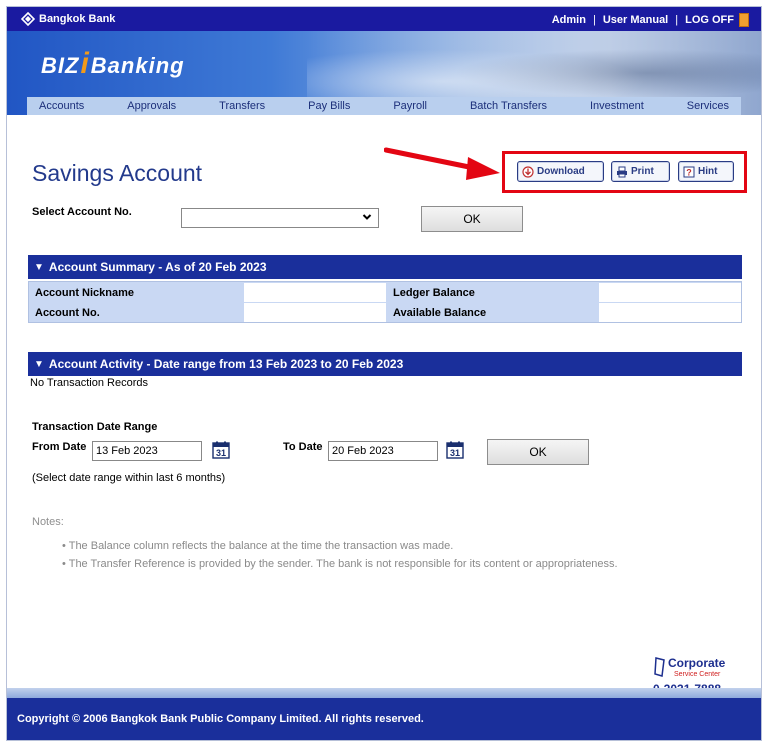 The image size is (768, 747). I want to click on no-transactions-text: No Transaction Records, so click(89, 383).